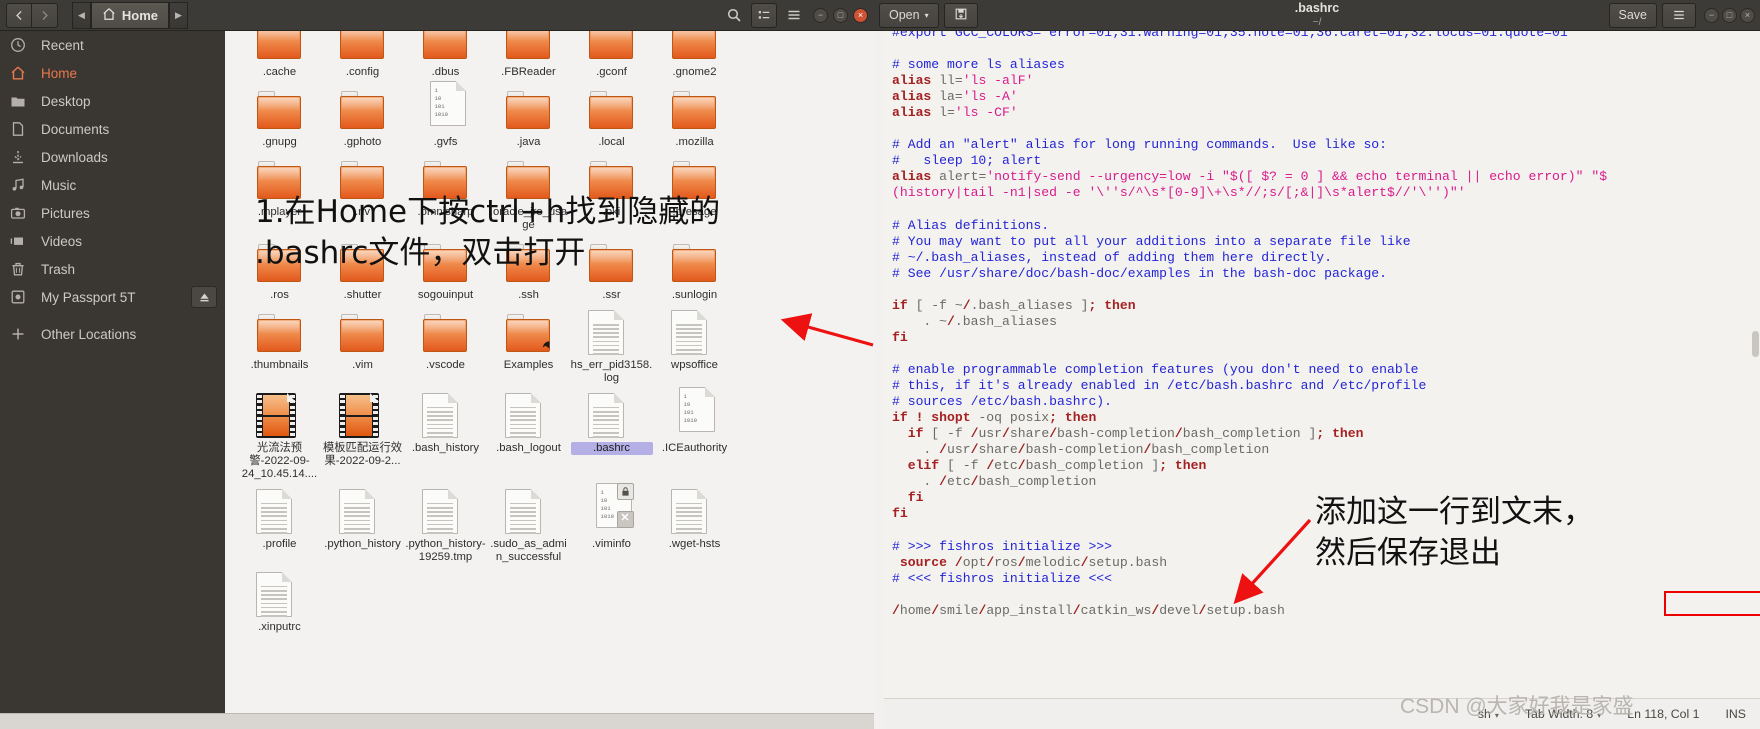 Image resolution: width=1760 pixels, height=729 pixels. I want to click on csdn-watermark: CSDN @大家好我是家盛, so click(1517, 706).